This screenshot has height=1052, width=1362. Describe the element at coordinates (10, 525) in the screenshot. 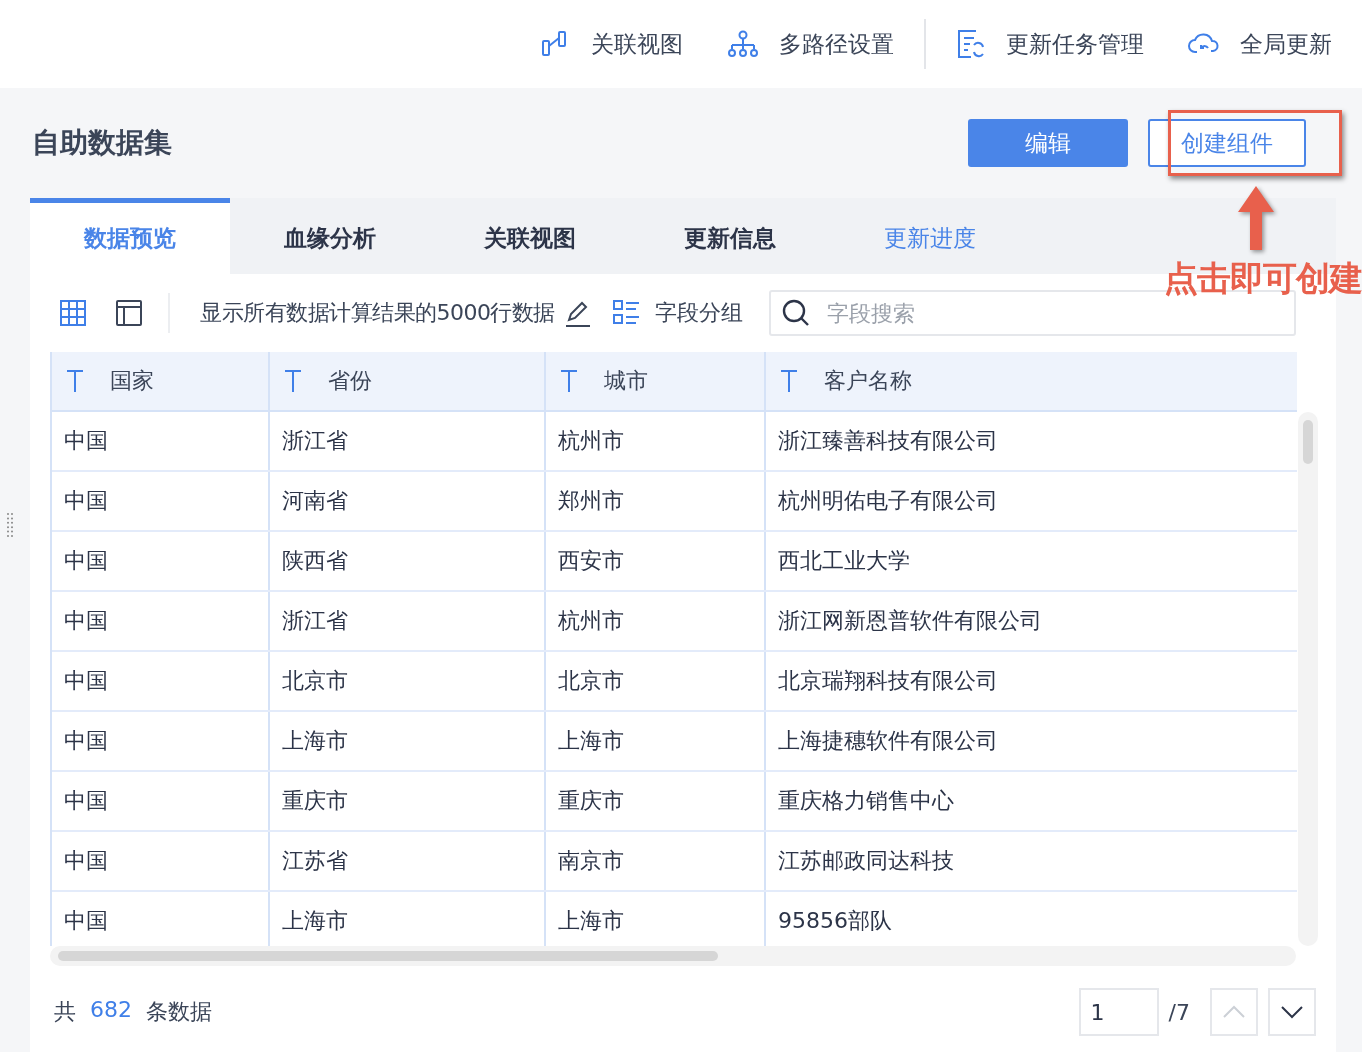

I see `drag-handle-icon` at that location.